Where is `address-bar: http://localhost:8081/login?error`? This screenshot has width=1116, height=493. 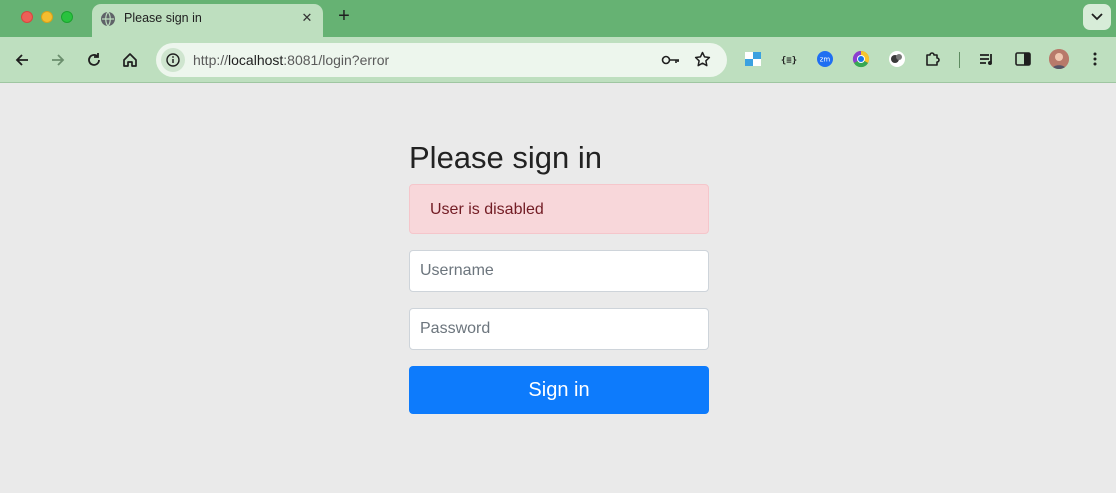
address-bar: http://localhost:8081/login?error is located at coordinates (441, 60).